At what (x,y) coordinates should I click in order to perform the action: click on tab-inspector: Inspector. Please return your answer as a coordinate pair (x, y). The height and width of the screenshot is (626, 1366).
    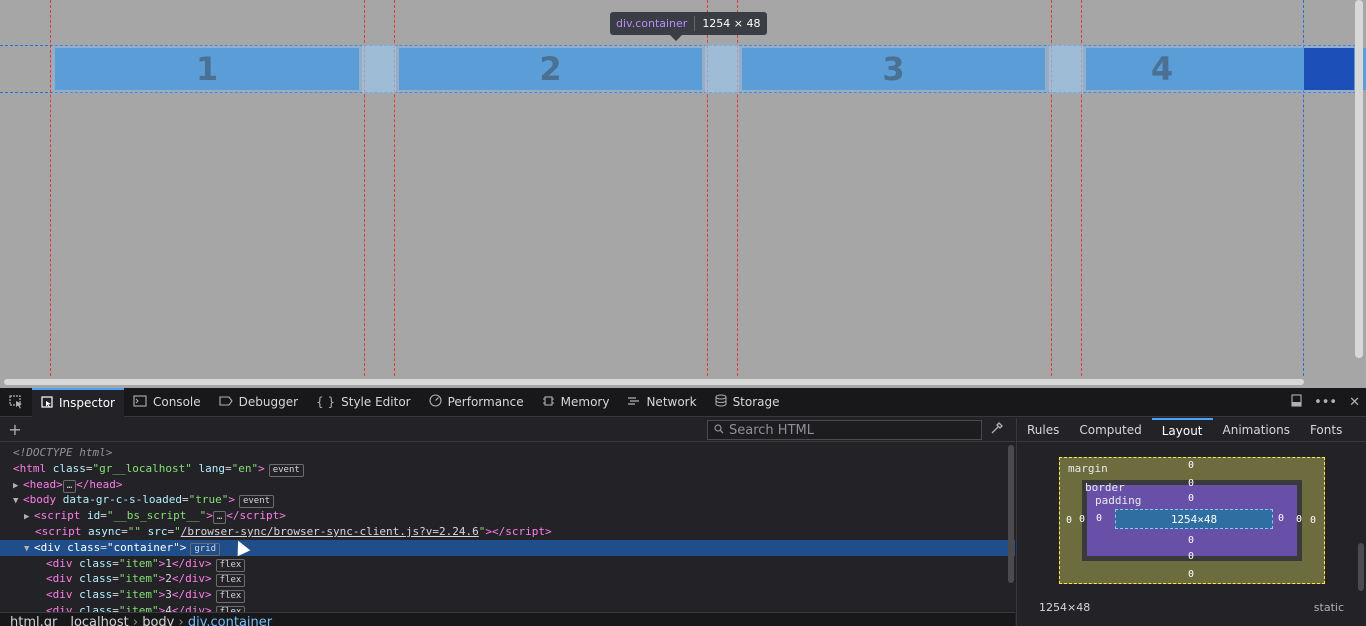
    Looking at the image, I should click on (78, 402).